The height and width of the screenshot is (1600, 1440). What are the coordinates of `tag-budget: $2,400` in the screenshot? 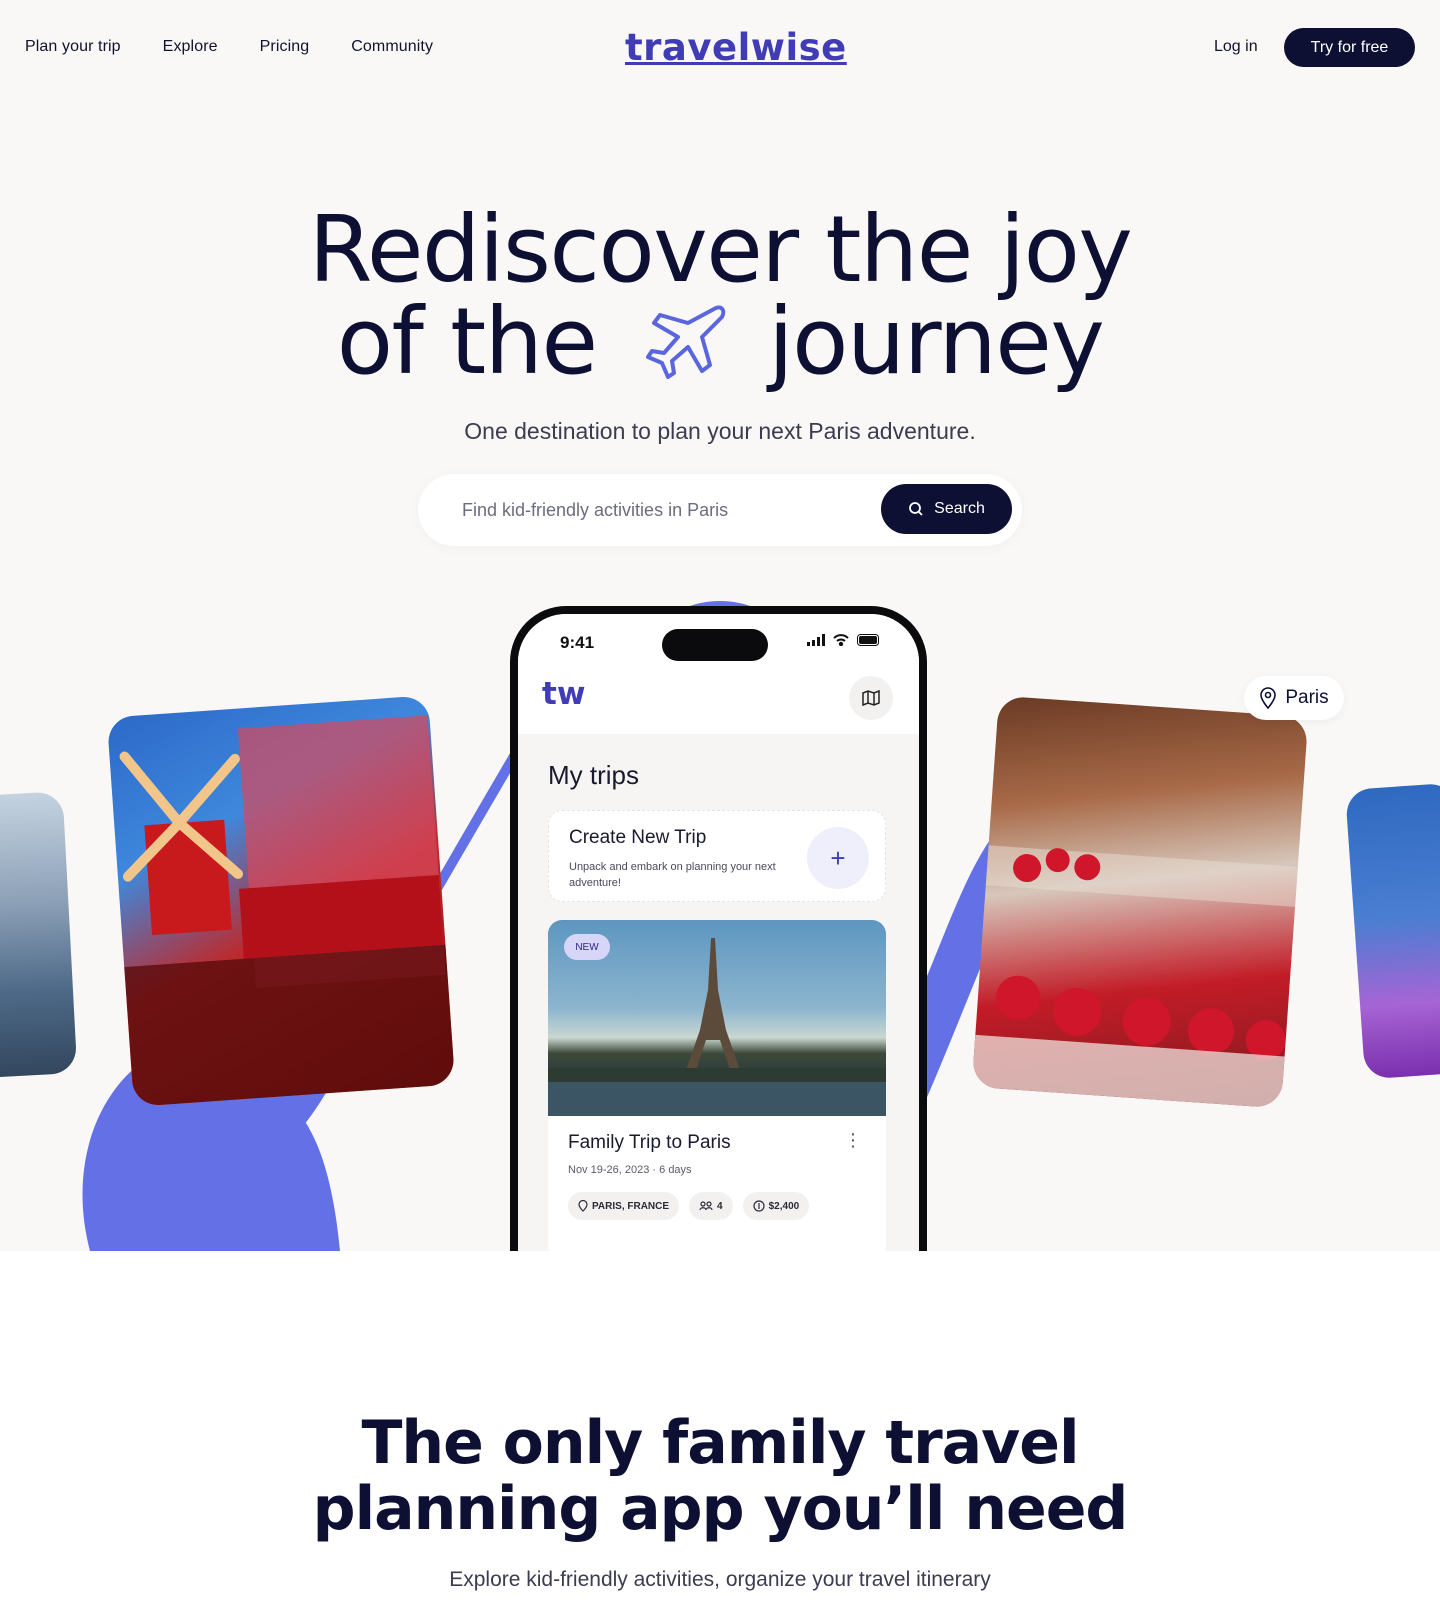 It's located at (776, 1206).